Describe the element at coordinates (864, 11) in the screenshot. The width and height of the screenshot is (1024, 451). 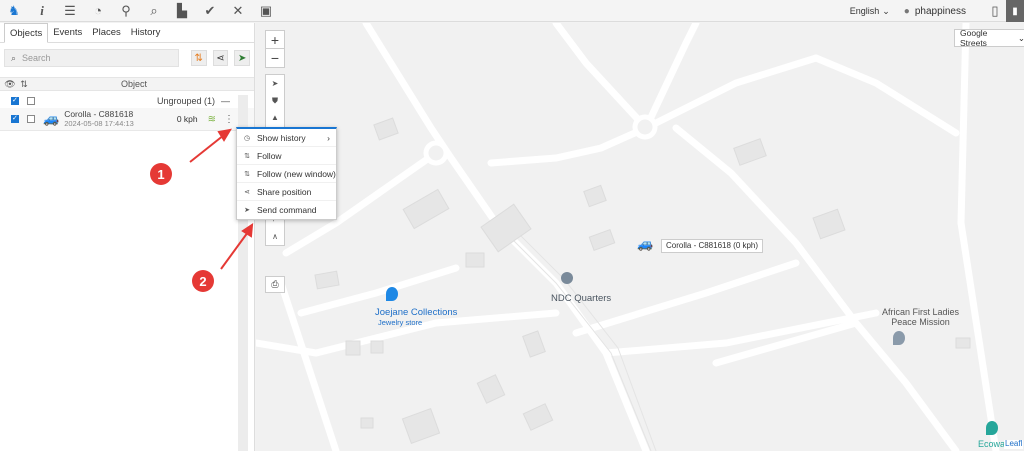
I see `language-label: English` at that location.